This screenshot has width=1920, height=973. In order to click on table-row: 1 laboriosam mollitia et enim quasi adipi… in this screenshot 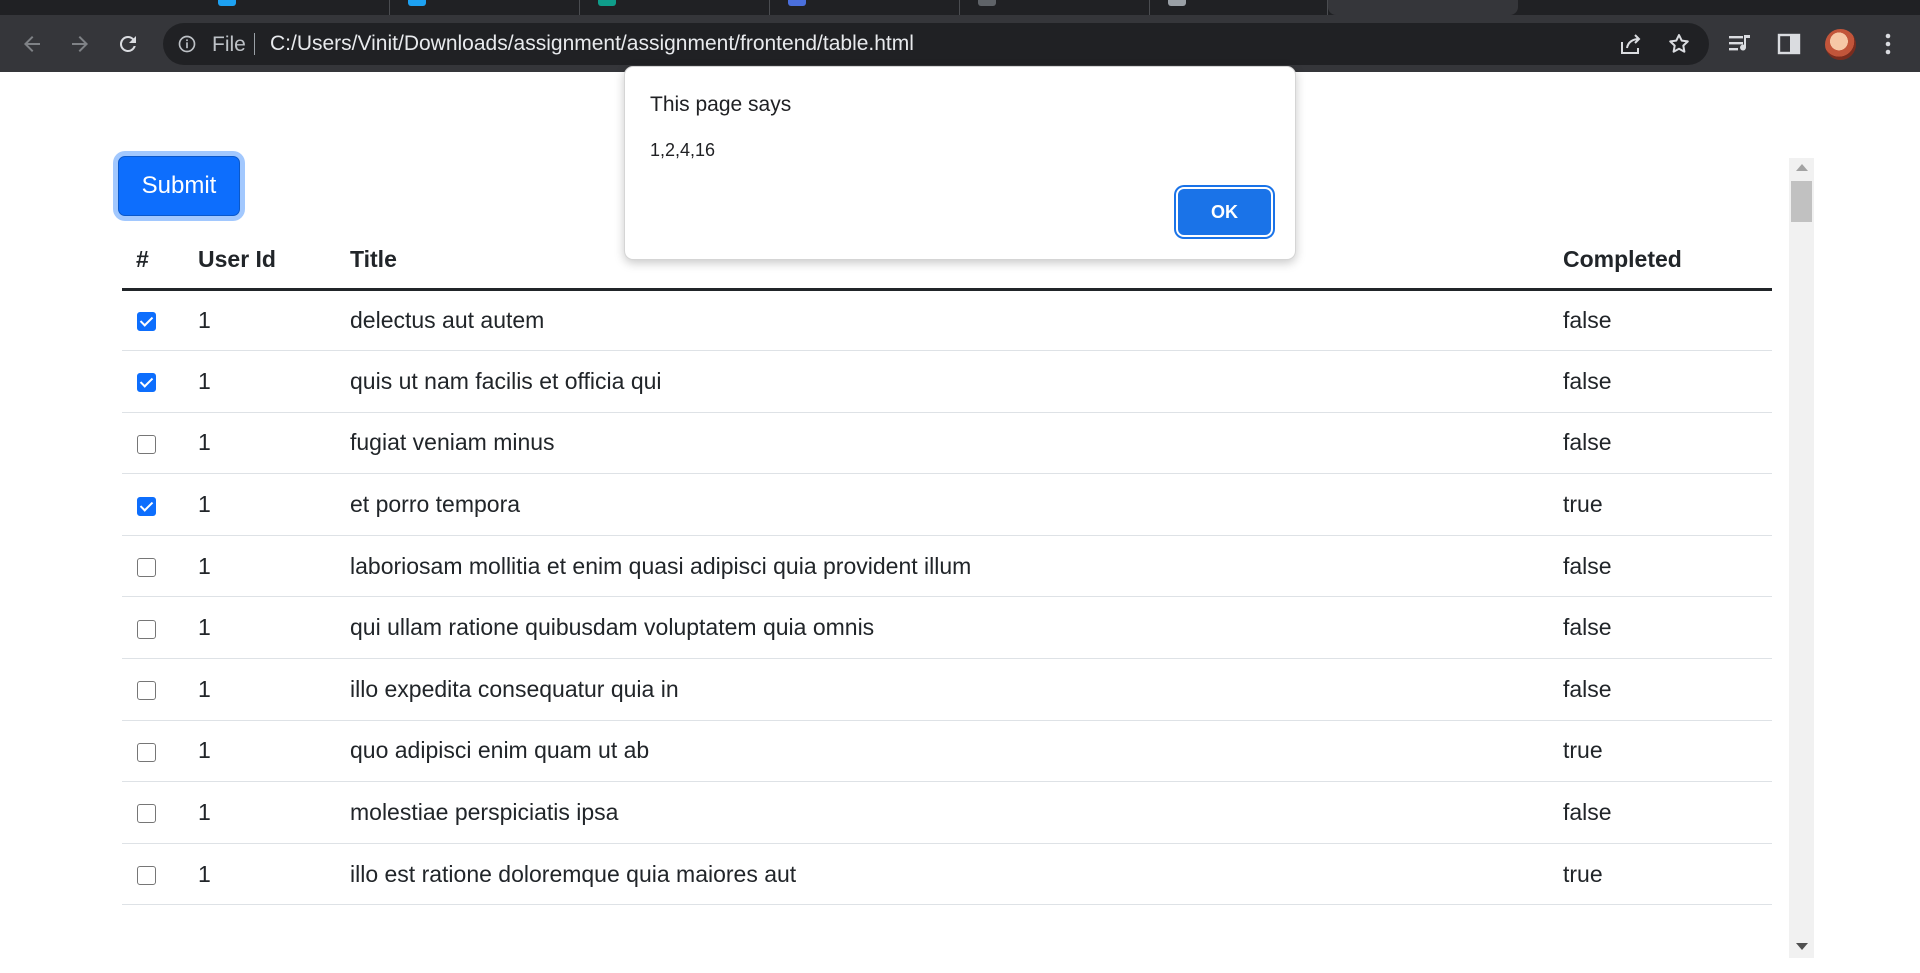, I will do `click(947, 566)`.